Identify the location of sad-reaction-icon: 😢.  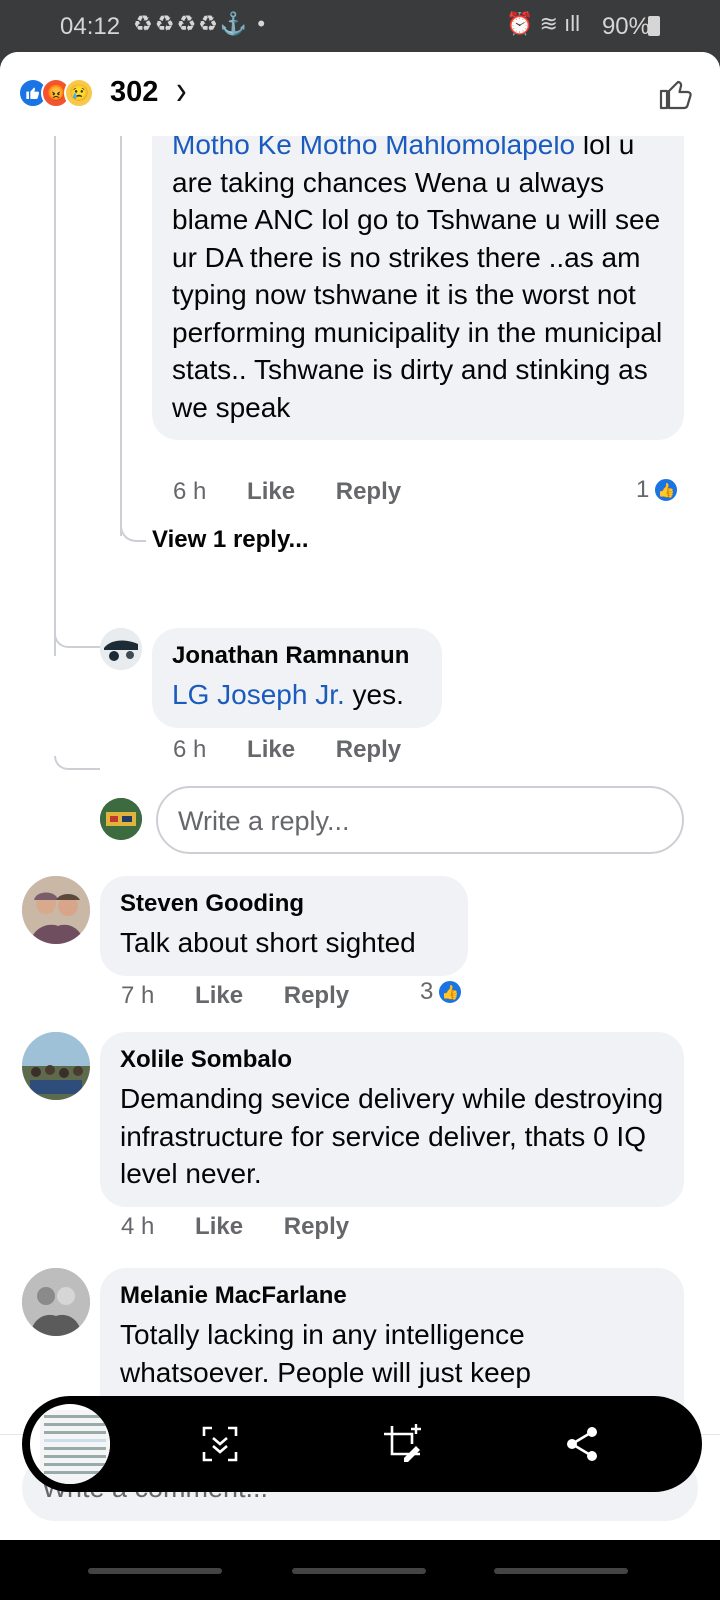
(79, 93).